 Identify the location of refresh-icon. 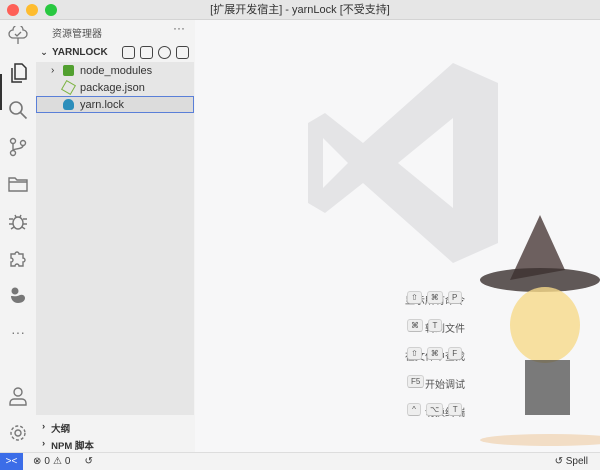
(164, 52).